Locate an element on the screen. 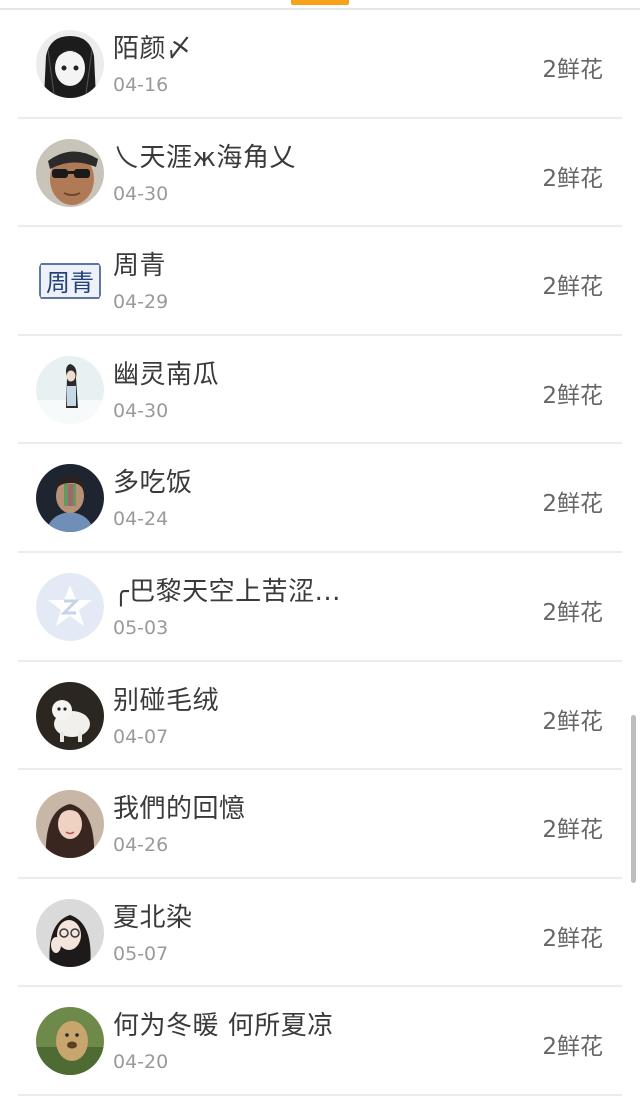 Image resolution: width=640 pixels, height=1110 pixels. gift-date: 05-03 is located at coordinates (141, 627).